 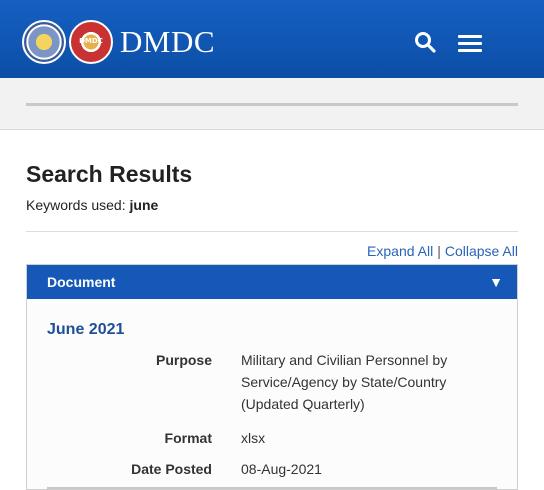 I want to click on document-entry-title: June 2021, so click(x=85, y=330).